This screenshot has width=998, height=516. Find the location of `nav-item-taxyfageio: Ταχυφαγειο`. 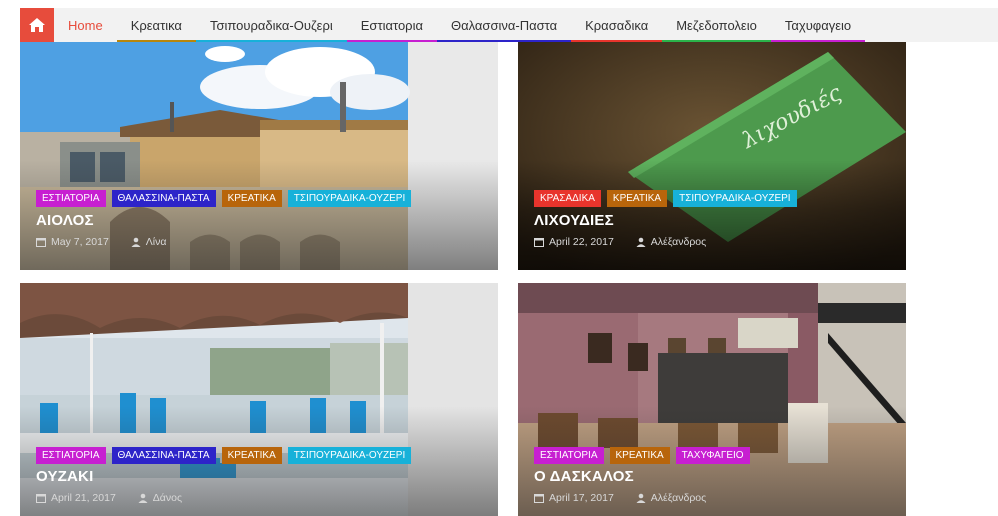

nav-item-taxyfageio: Ταχυφαγειο is located at coordinates (818, 25).